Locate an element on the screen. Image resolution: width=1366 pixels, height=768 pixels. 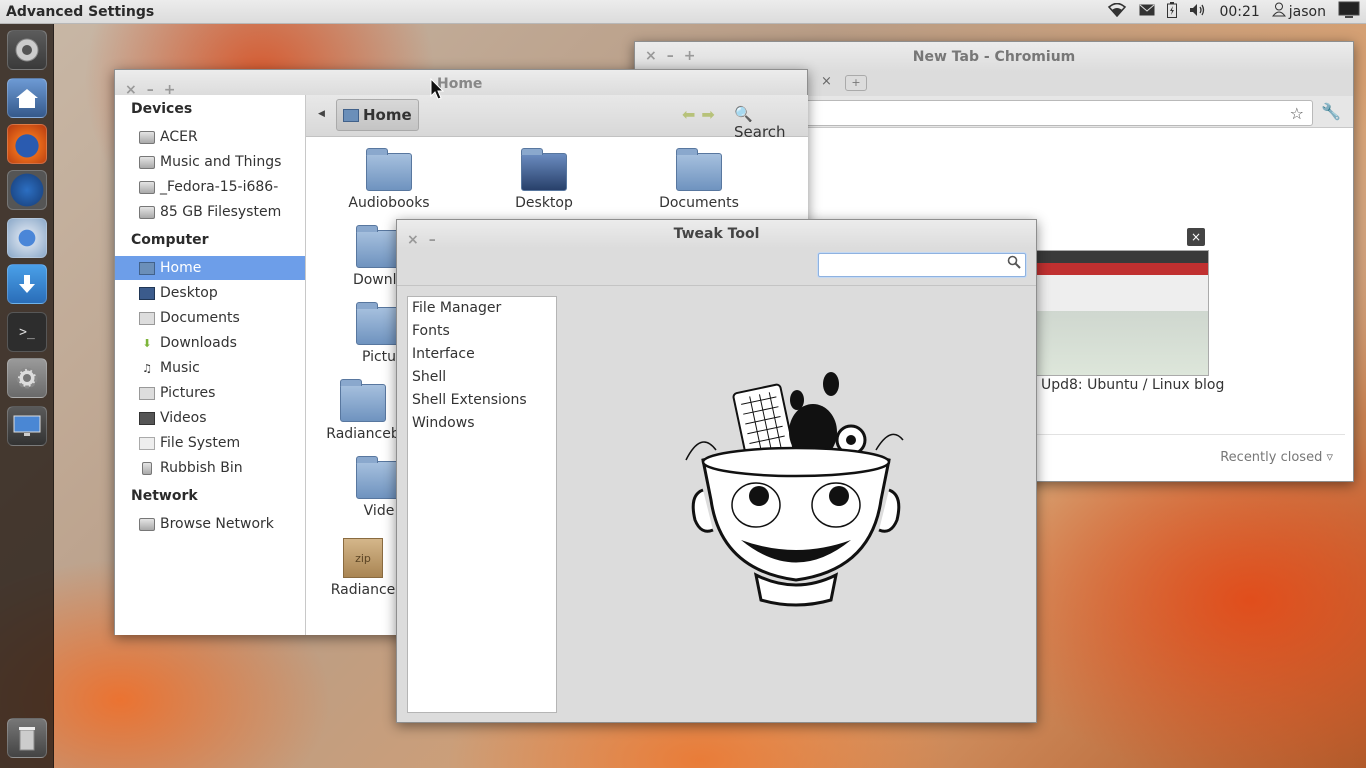
download-icon is located at coordinates (27, 284).